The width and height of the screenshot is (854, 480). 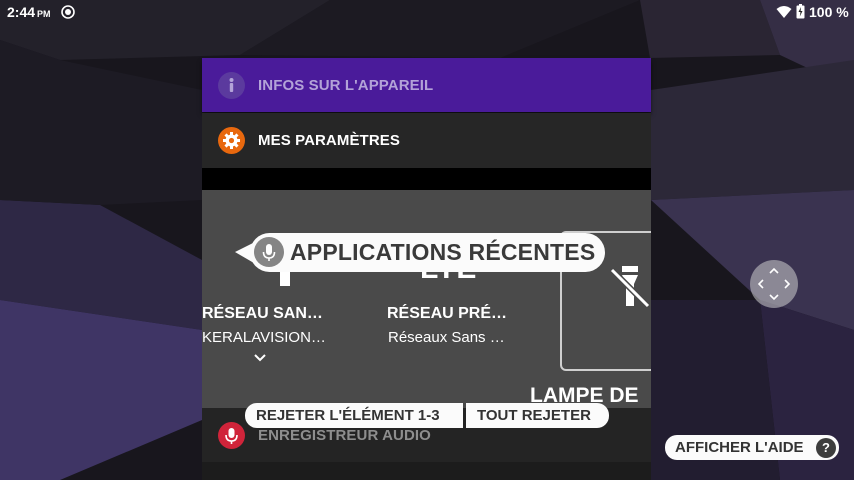 I want to click on recent-card-title: MES PARAMÈTRES, so click(x=329, y=140).